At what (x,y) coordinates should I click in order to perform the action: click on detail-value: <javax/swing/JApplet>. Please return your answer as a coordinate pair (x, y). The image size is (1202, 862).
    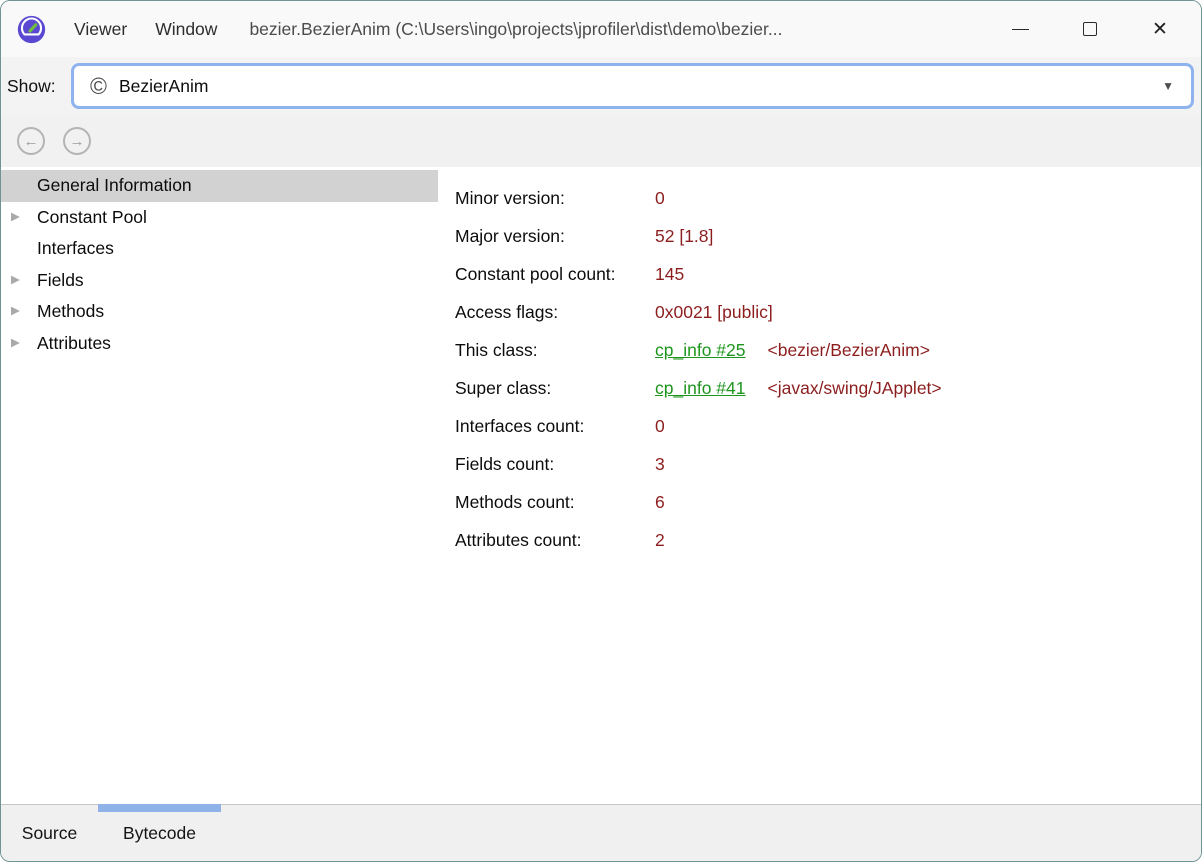
    Looking at the image, I should click on (854, 387).